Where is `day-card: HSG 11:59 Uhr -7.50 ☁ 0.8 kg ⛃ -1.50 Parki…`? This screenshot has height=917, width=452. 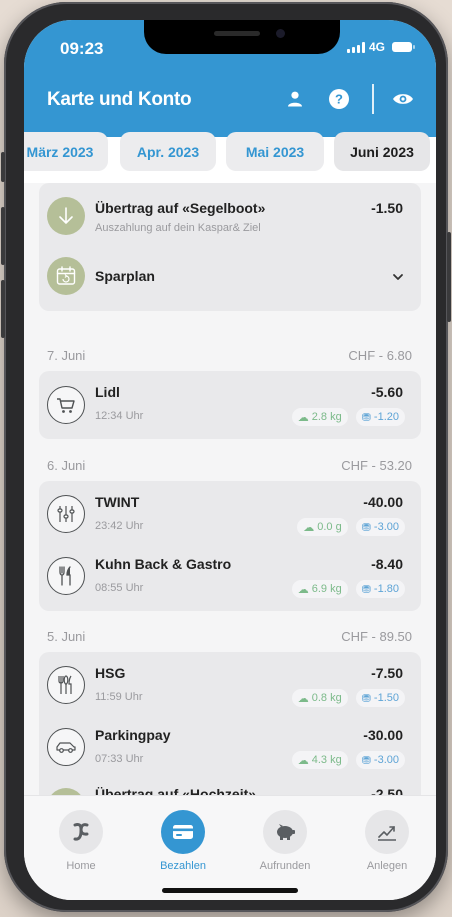 day-card: HSG 11:59 Uhr -7.50 ☁ 0.8 kg ⛃ -1.50 Parki… is located at coordinates (230, 723).